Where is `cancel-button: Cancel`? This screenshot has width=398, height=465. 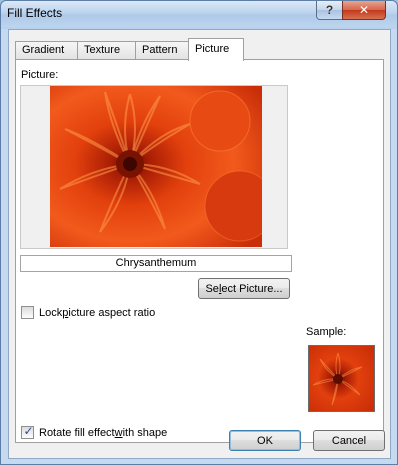 cancel-button: Cancel is located at coordinates (349, 440).